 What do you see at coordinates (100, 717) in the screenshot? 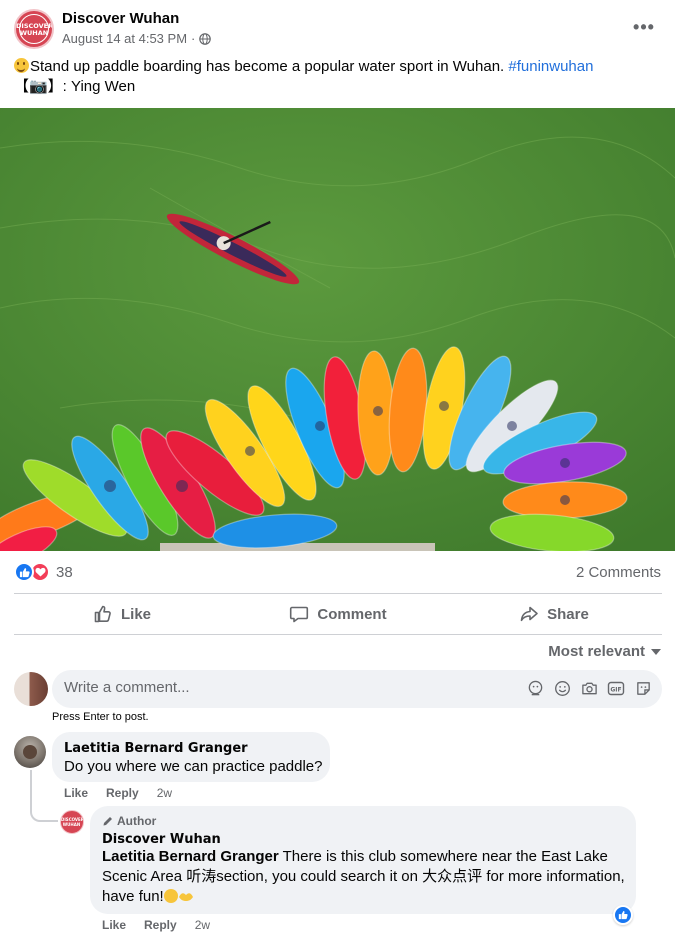
I see `composer-hint: Press Enter to post.` at bounding box center [100, 717].